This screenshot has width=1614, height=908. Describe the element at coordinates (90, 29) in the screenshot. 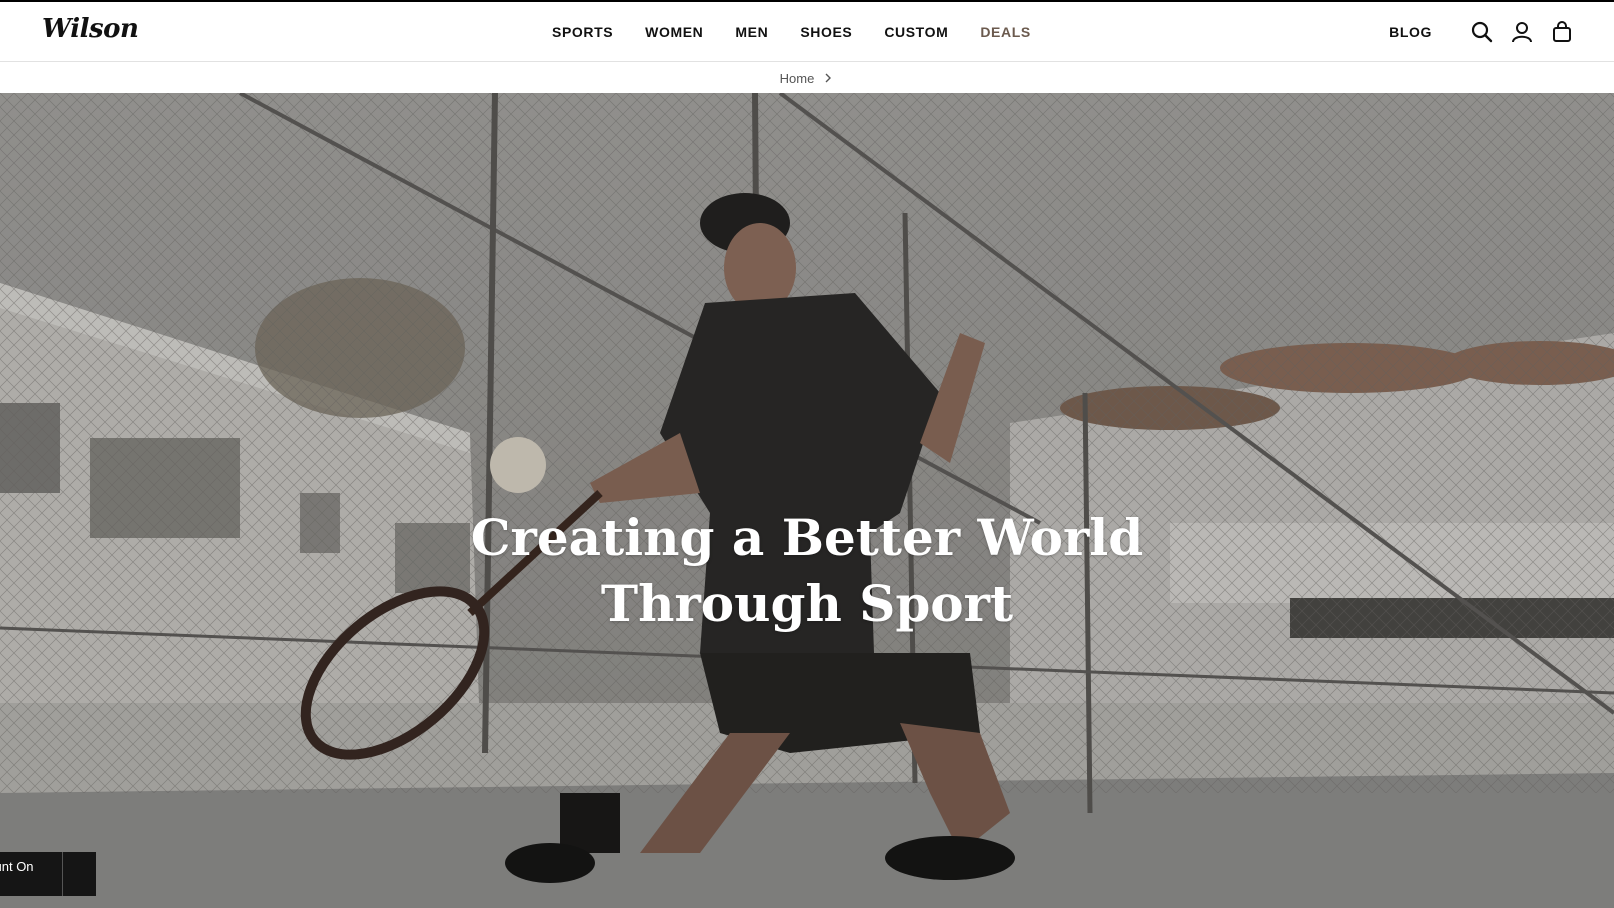

I see `wilson-logo: Wilson` at that location.